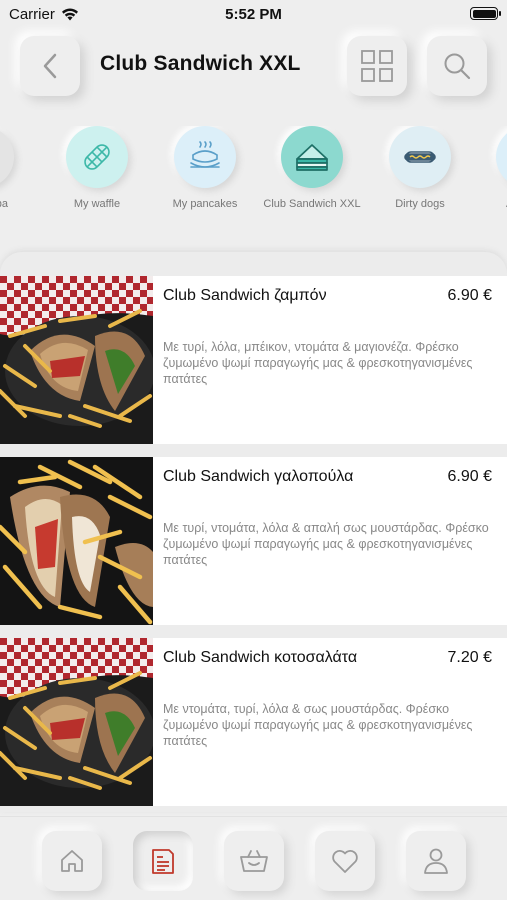  I want to click on chevron-left-icon, so click(50, 66).